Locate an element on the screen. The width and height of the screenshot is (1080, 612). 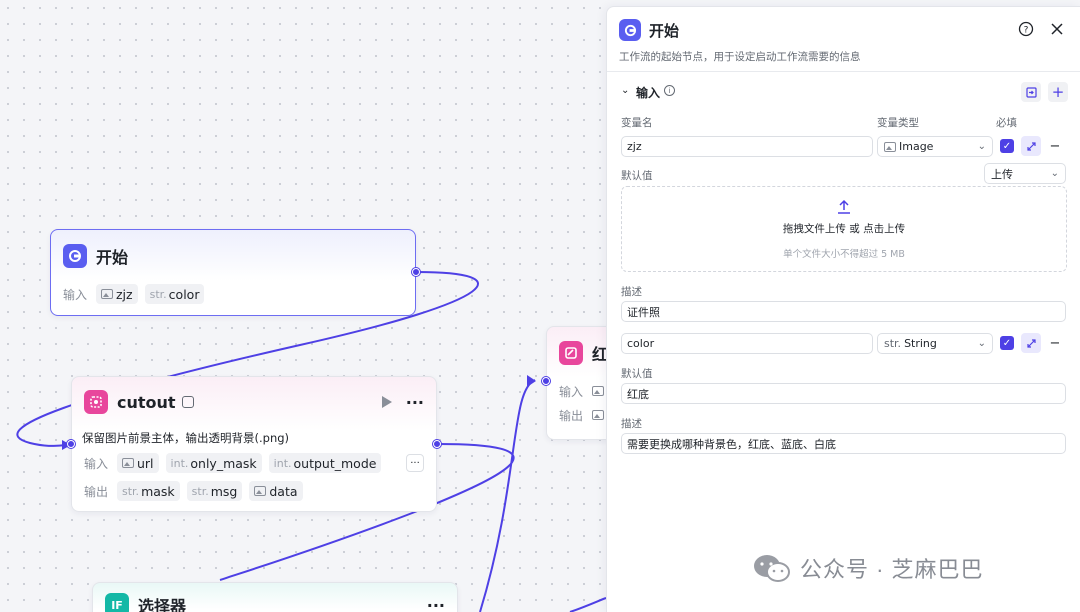
start-input-label: 输入 is located at coordinates (75, 294).